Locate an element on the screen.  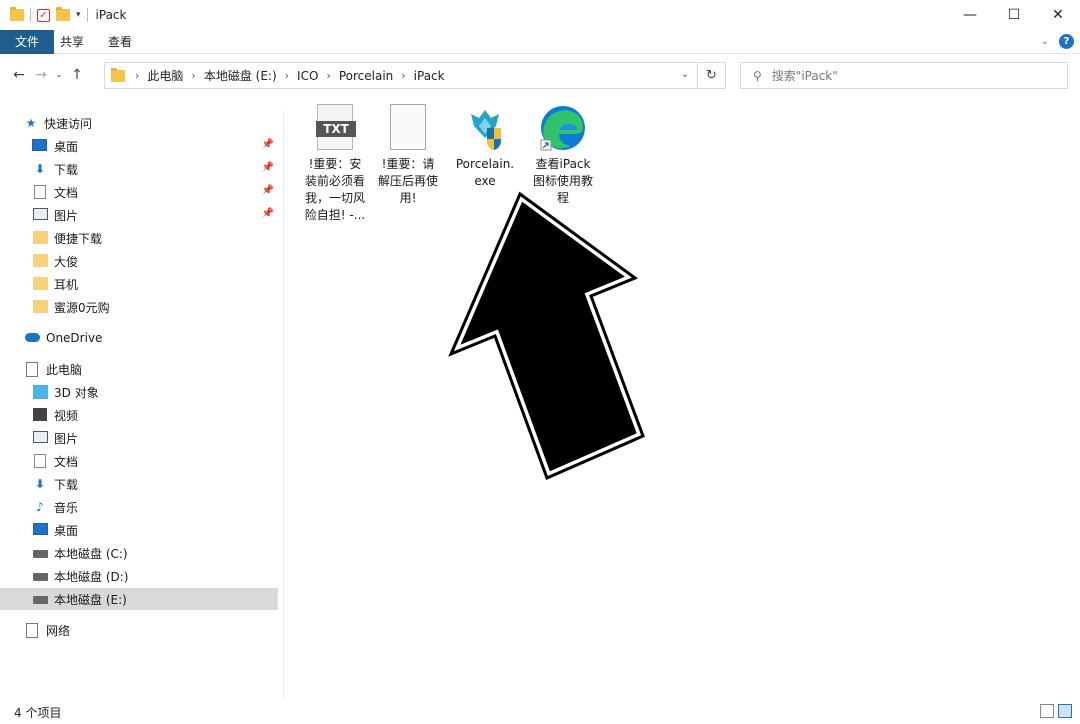
sidebar-item-label: 此电脑 is located at coordinates (64, 369).